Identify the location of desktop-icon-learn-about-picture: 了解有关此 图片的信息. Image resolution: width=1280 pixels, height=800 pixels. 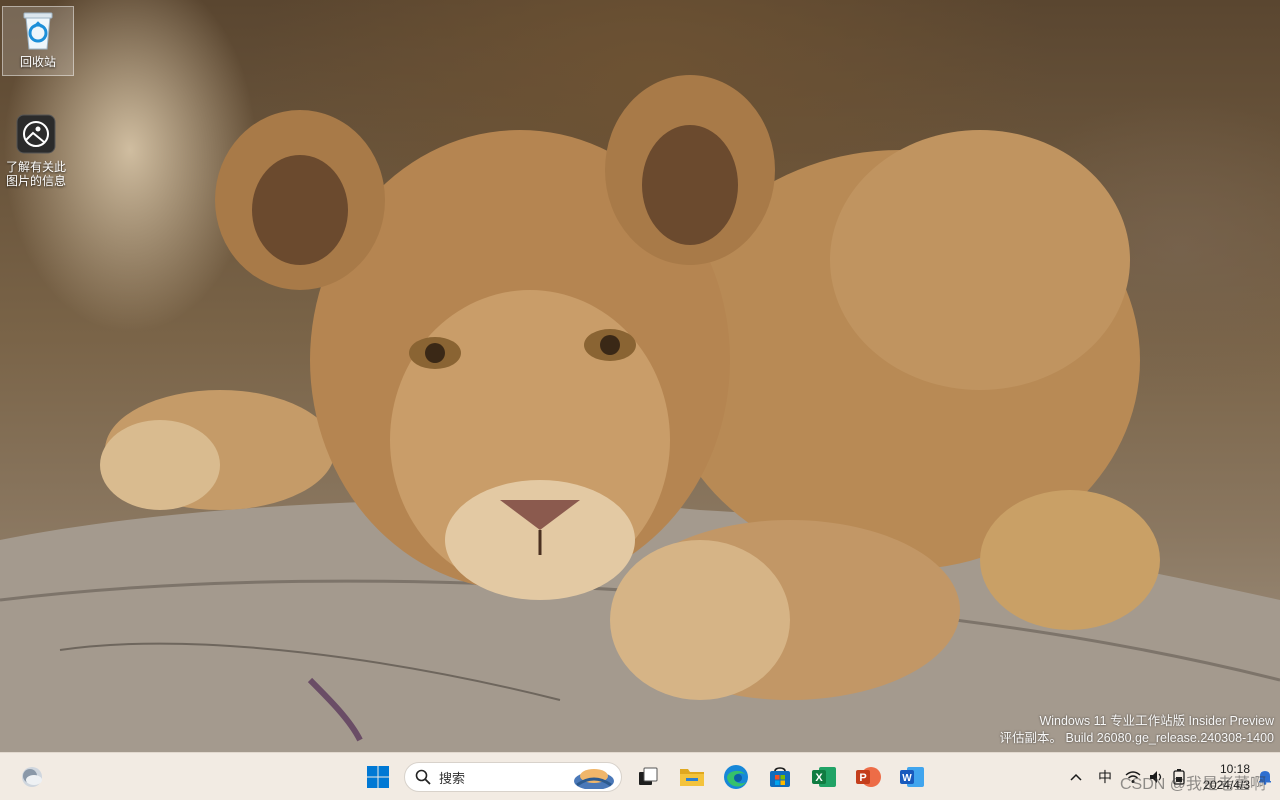
(36, 154).